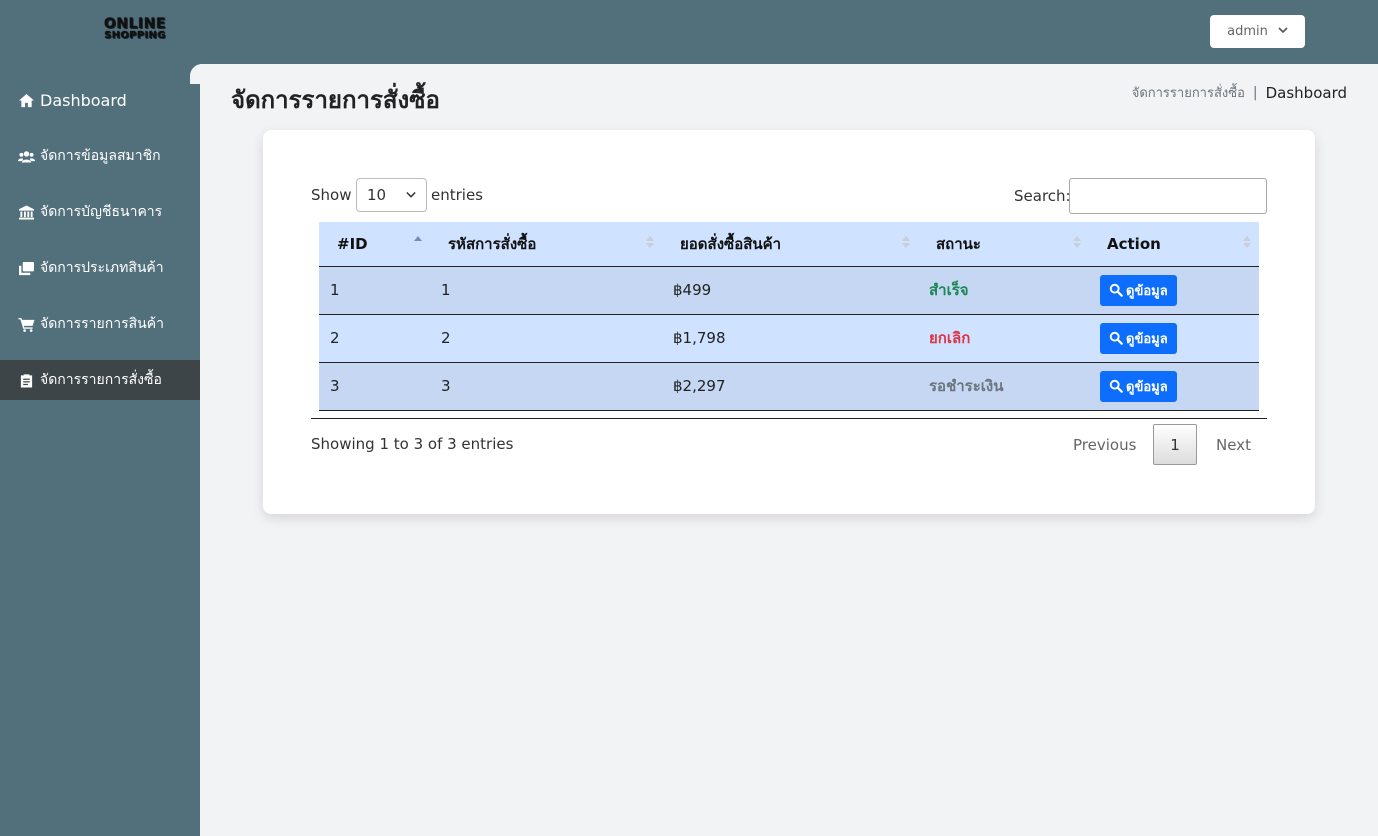 The image size is (1378, 836). I want to click on column-header-label: Action, so click(1134, 243).